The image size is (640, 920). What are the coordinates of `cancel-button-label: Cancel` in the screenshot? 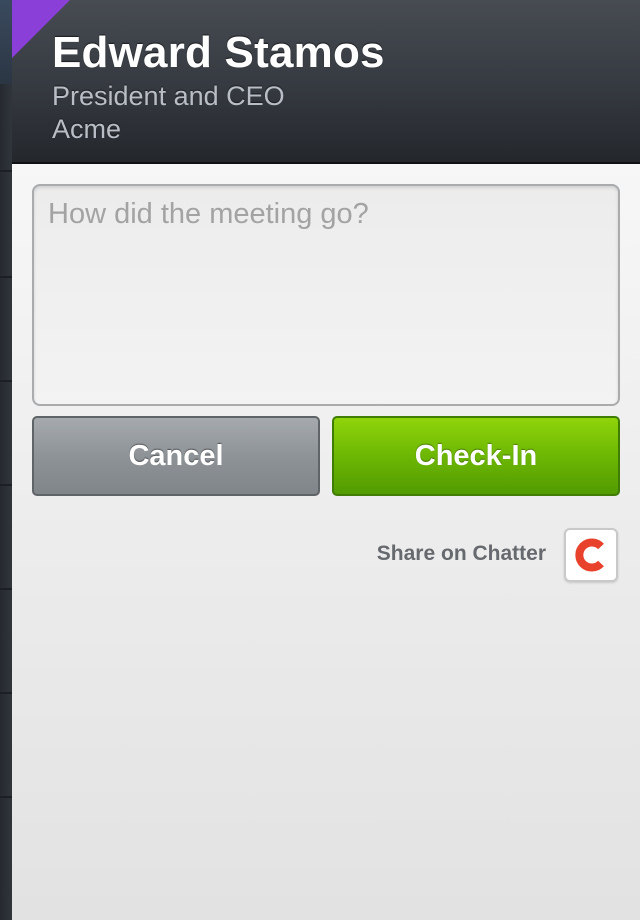 It's located at (176, 455).